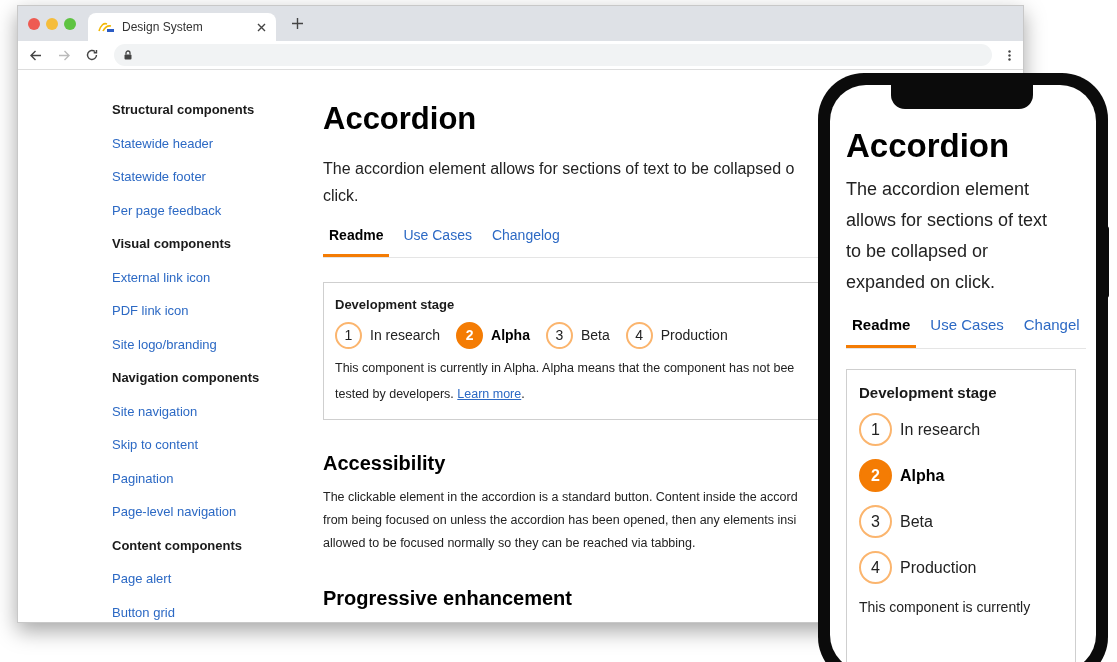 The height and width of the screenshot is (662, 1117). What do you see at coordinates (447, 599) in the screenshot?
I see `section-heading: Progressive enhancement` at bounding box center [447, 599].